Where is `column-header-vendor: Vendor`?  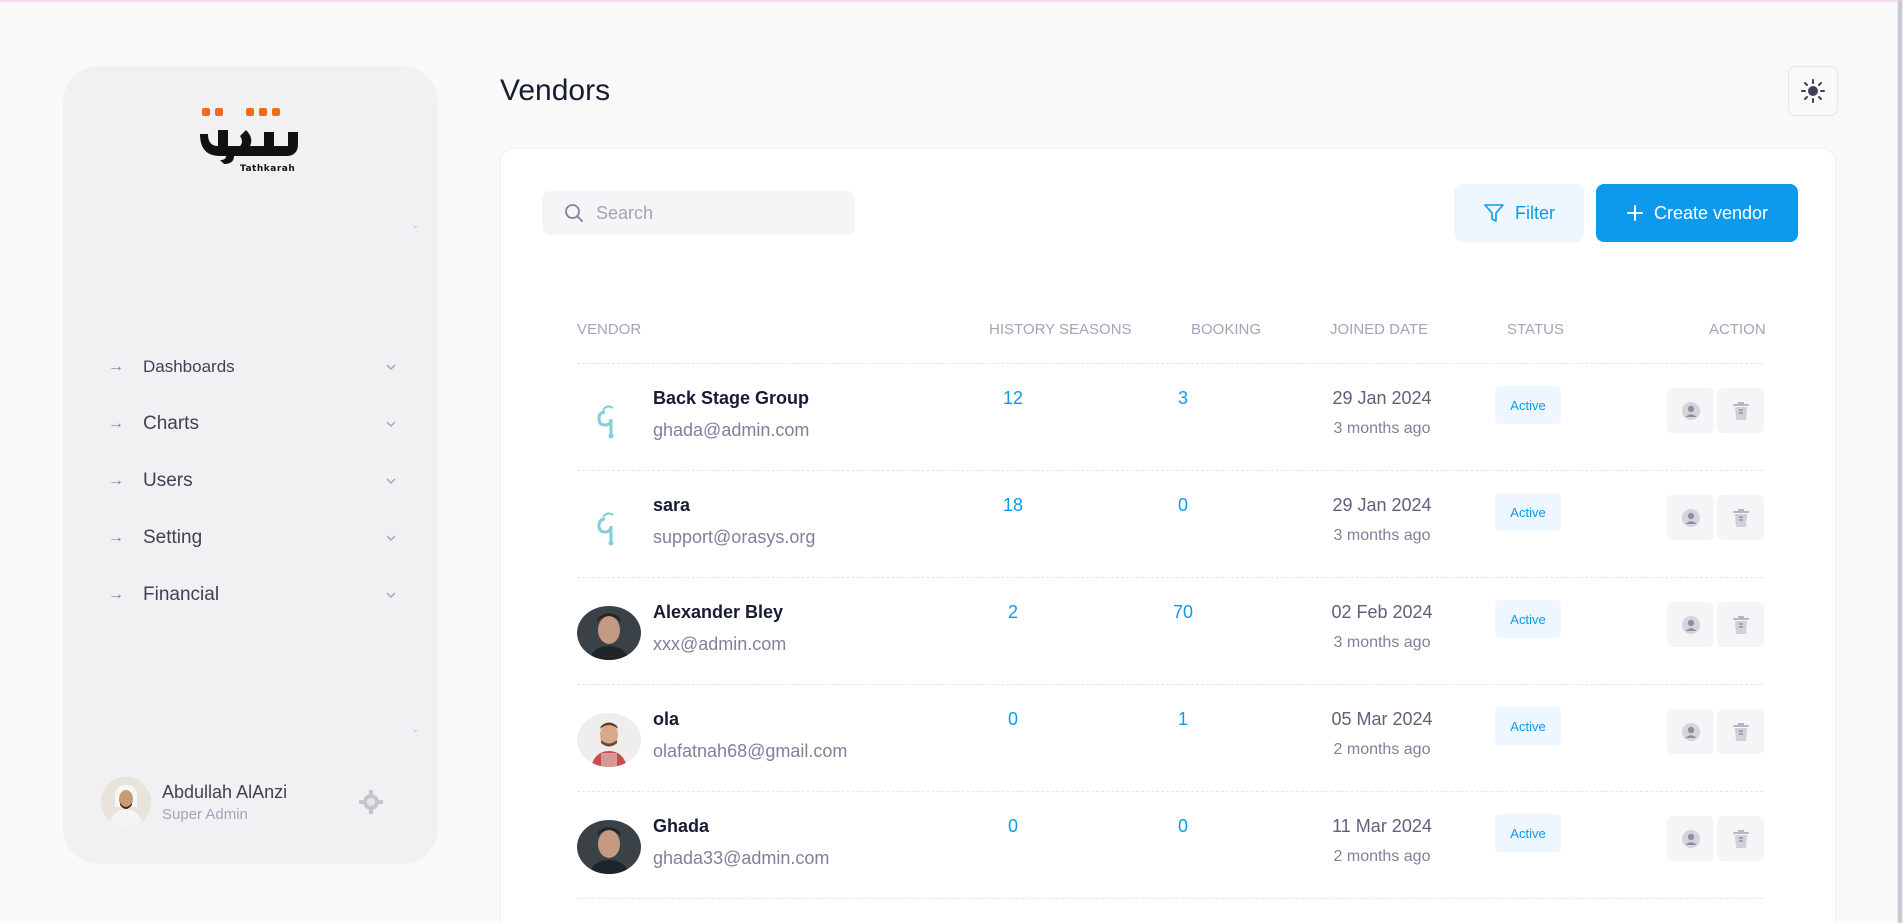
column-header-vendor: Vendor is located at coordinates (609, 329).